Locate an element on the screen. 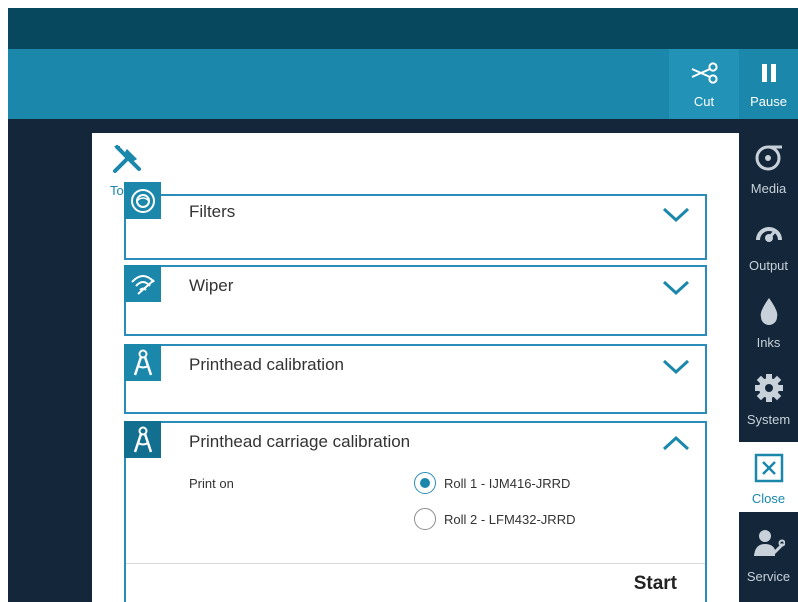 The width and height of the screenshot is (798, 602). section-title: Printhead calibration is located at coordinates (266, 364).